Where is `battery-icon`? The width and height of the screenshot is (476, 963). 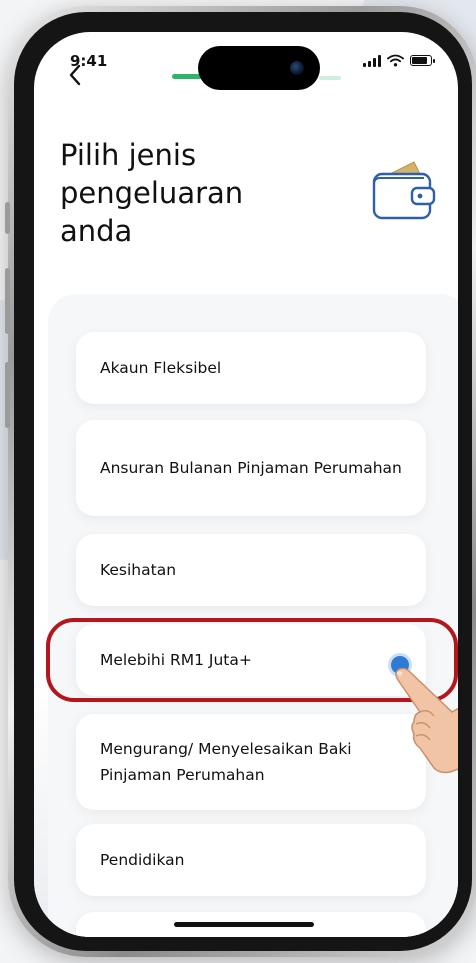
battery-icon is located at coordinates (422, 60).